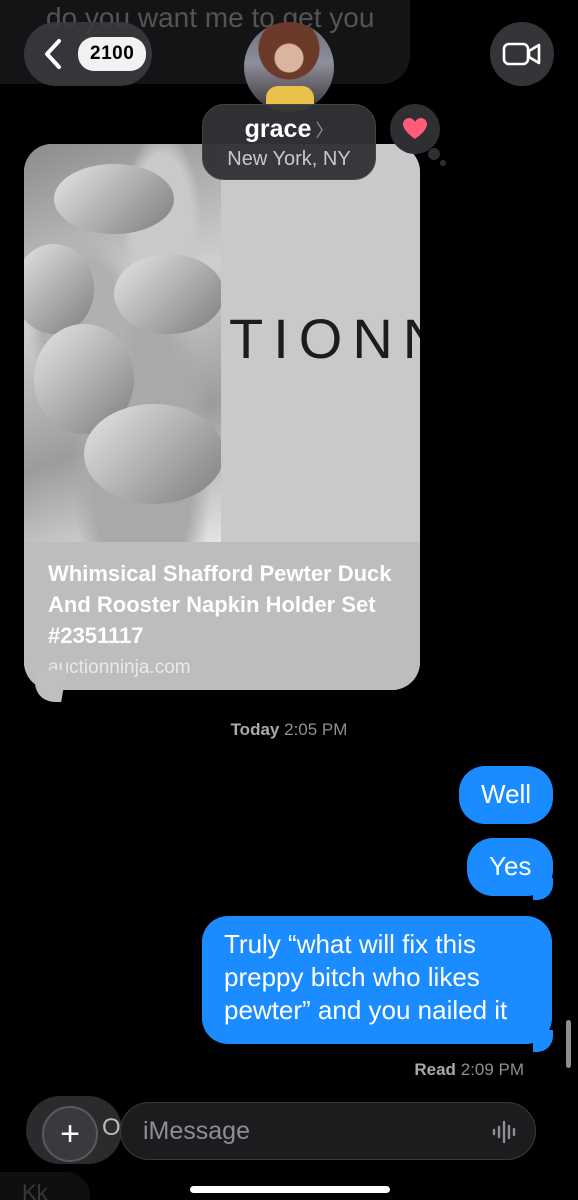 The image size is (578, 1200). I want to click on read-time: 2:09 PM, so click(492, 1069).